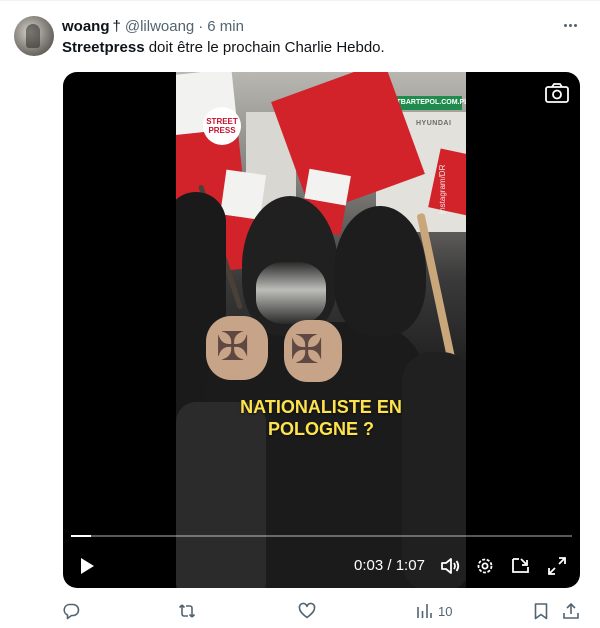  What do you see at coordinates (442, 189) in the screenshot?
I see `photo-credit: Instagram/DR` at bounding box center [442, 189].